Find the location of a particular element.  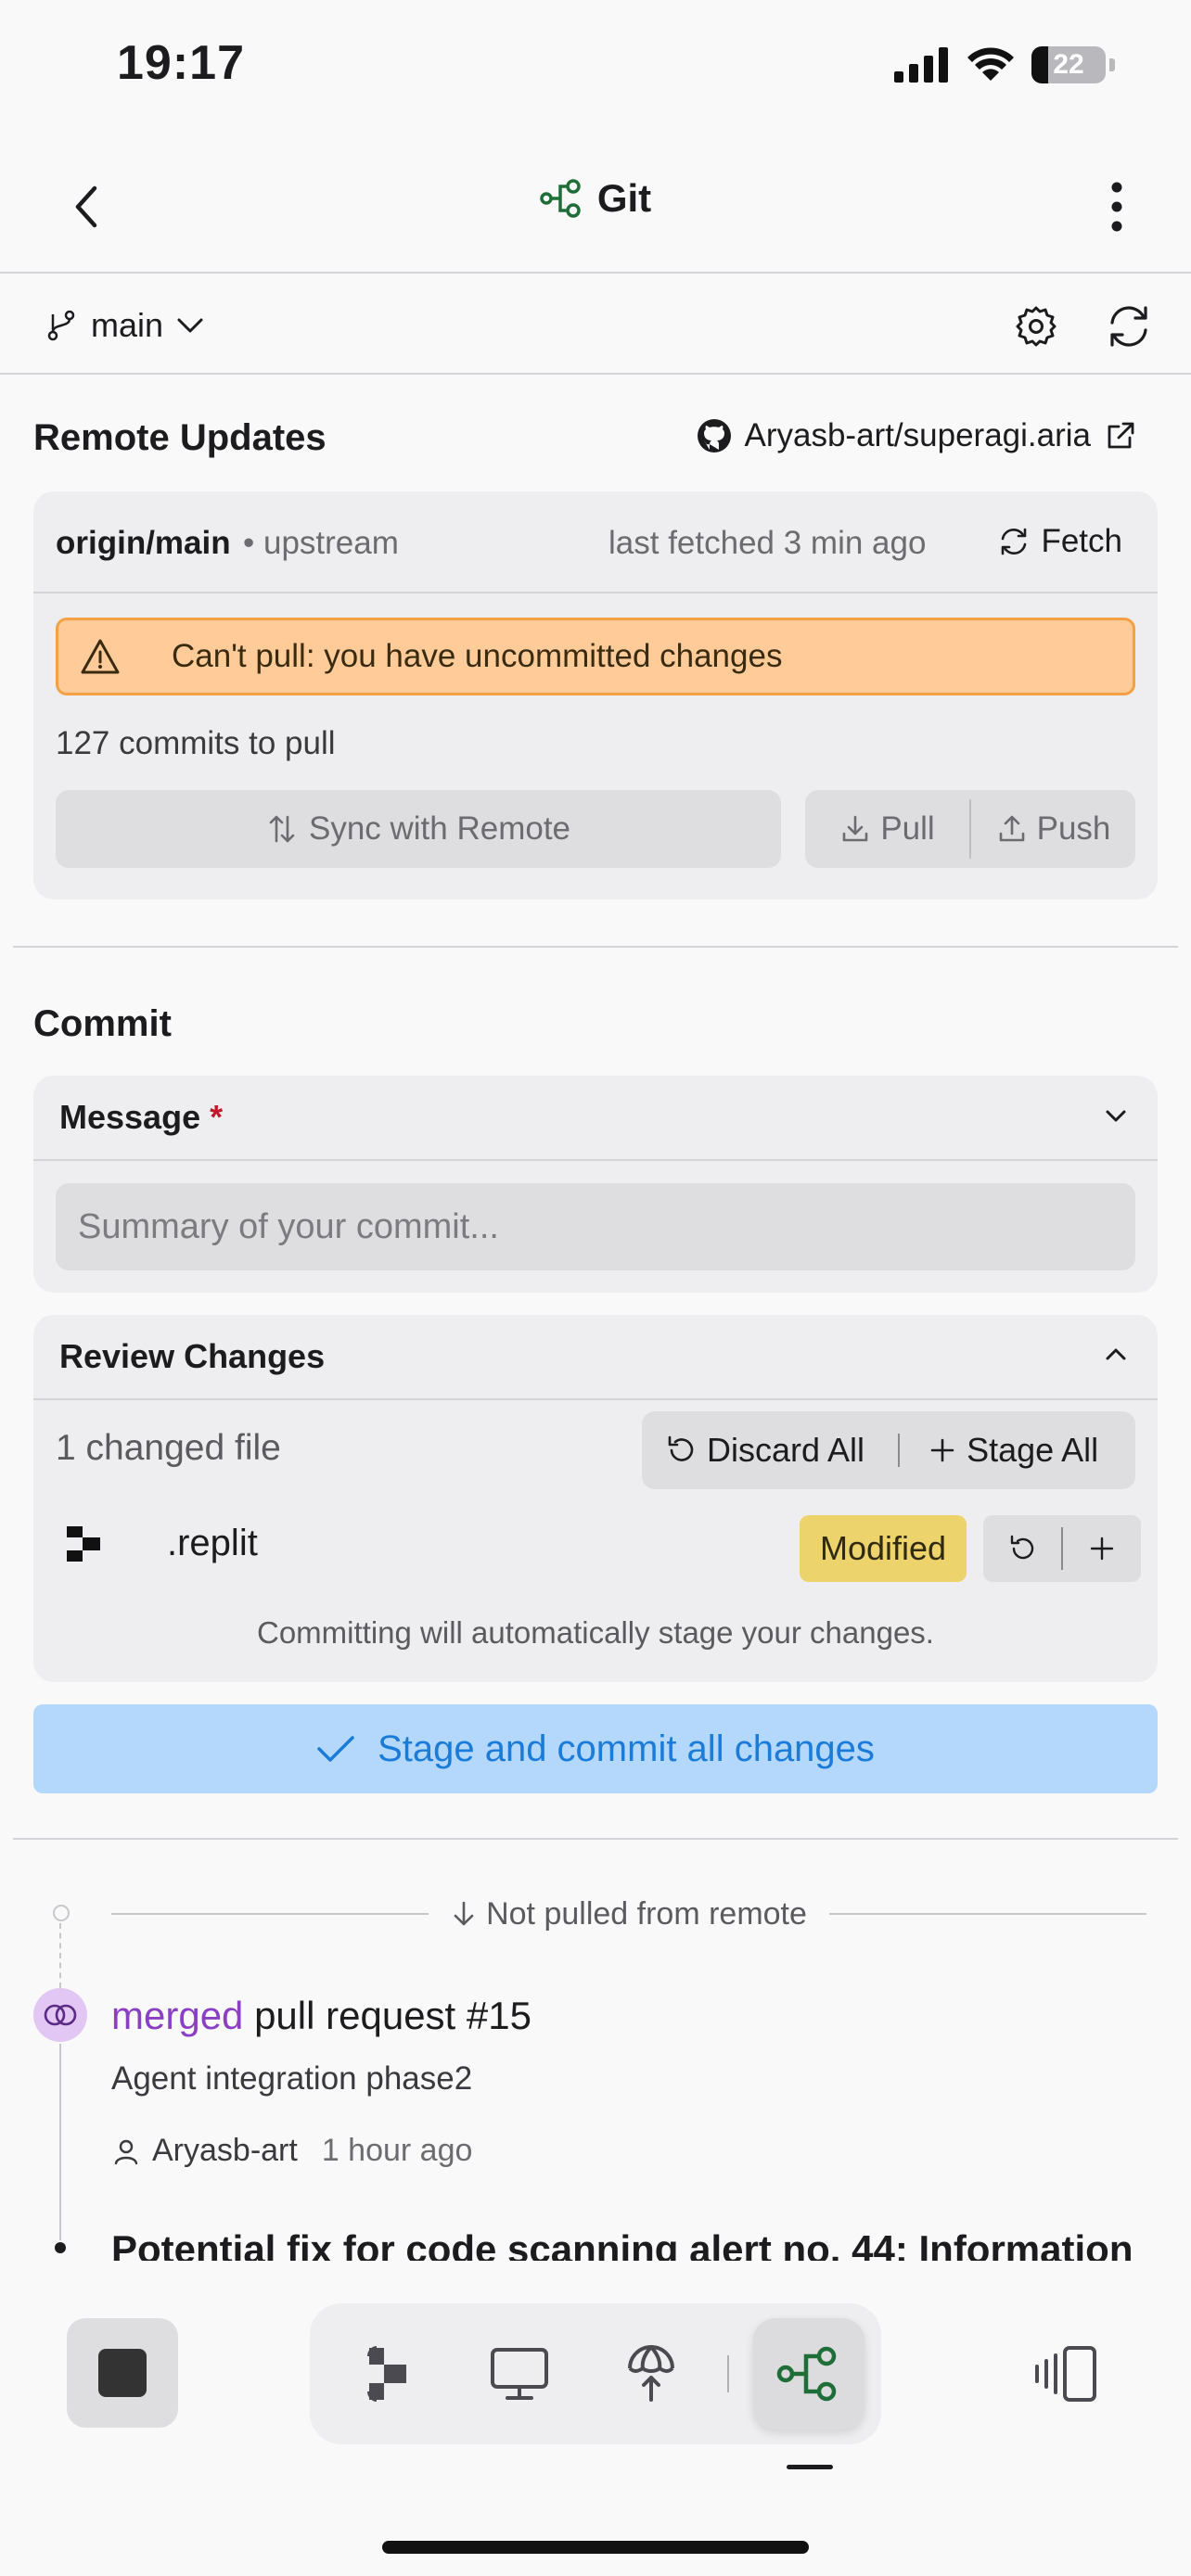

agent-icon is located at coordinates (386, 2374).